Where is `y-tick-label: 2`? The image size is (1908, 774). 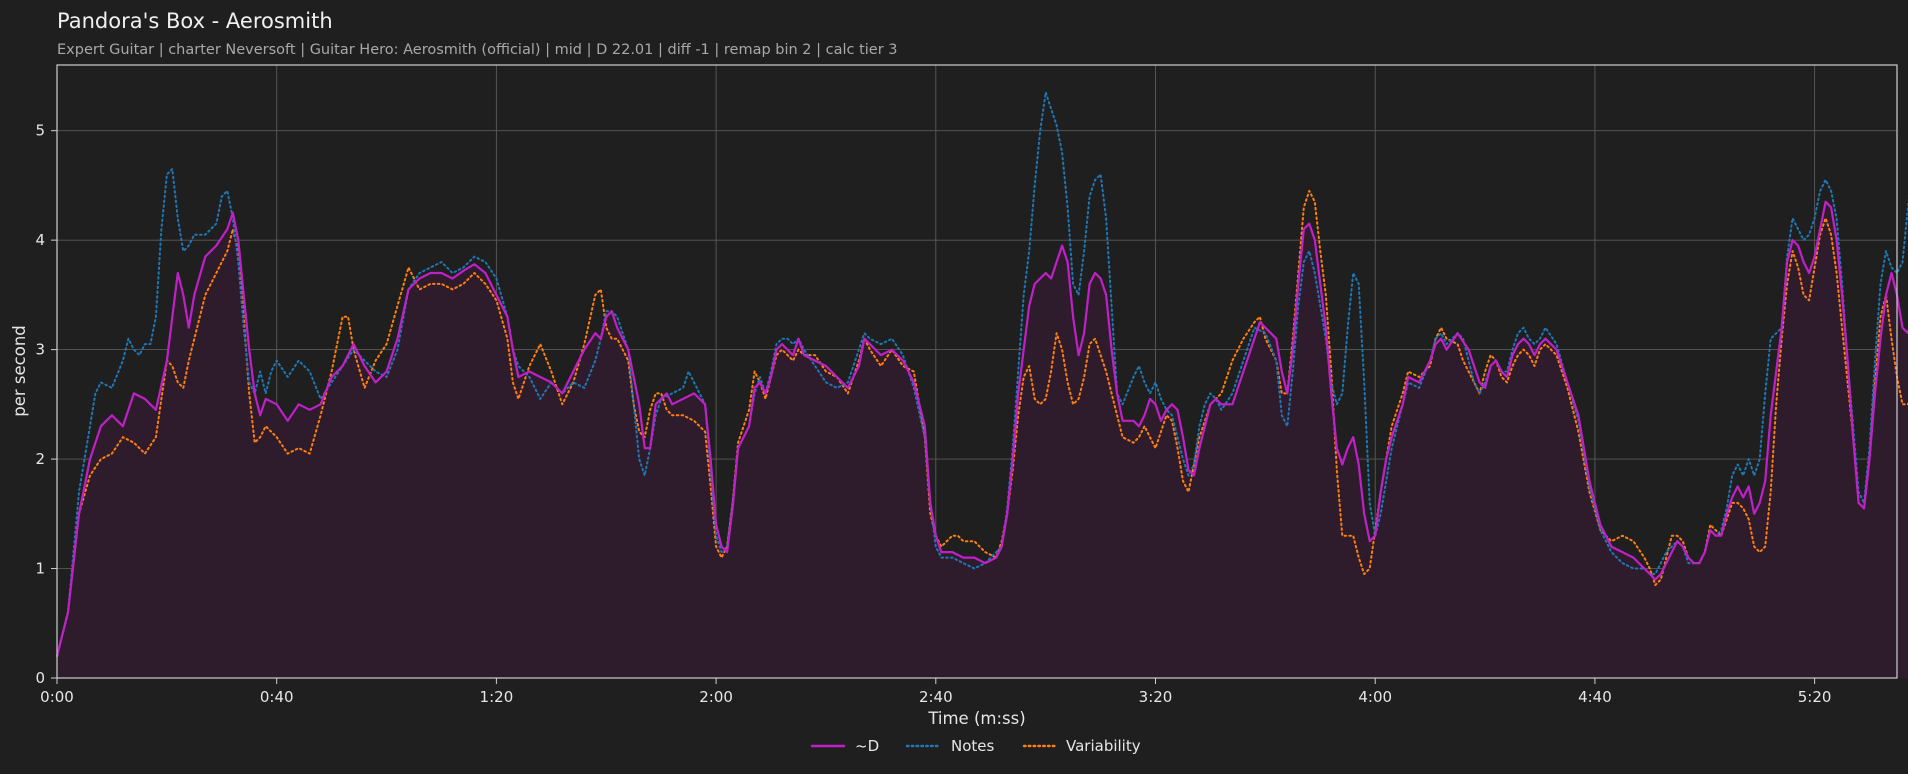 y-tick-label: 2 is located at coordinates (40, 459).